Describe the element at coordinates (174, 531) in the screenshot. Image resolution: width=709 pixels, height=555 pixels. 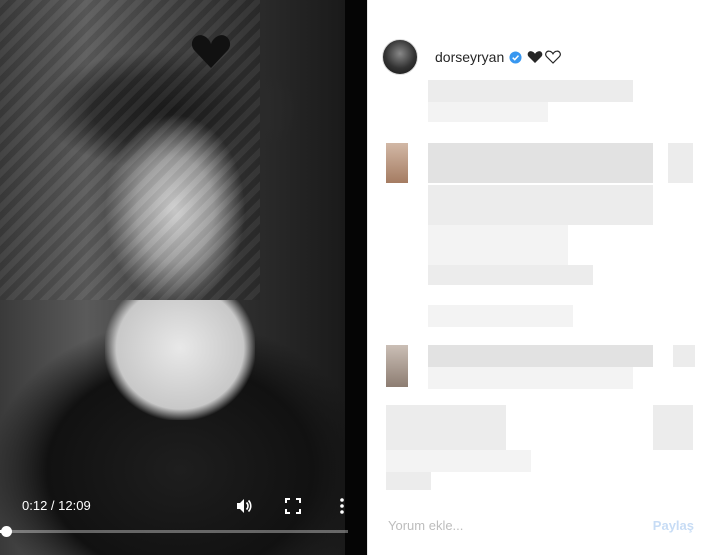
I see `progress-bar` at that location.